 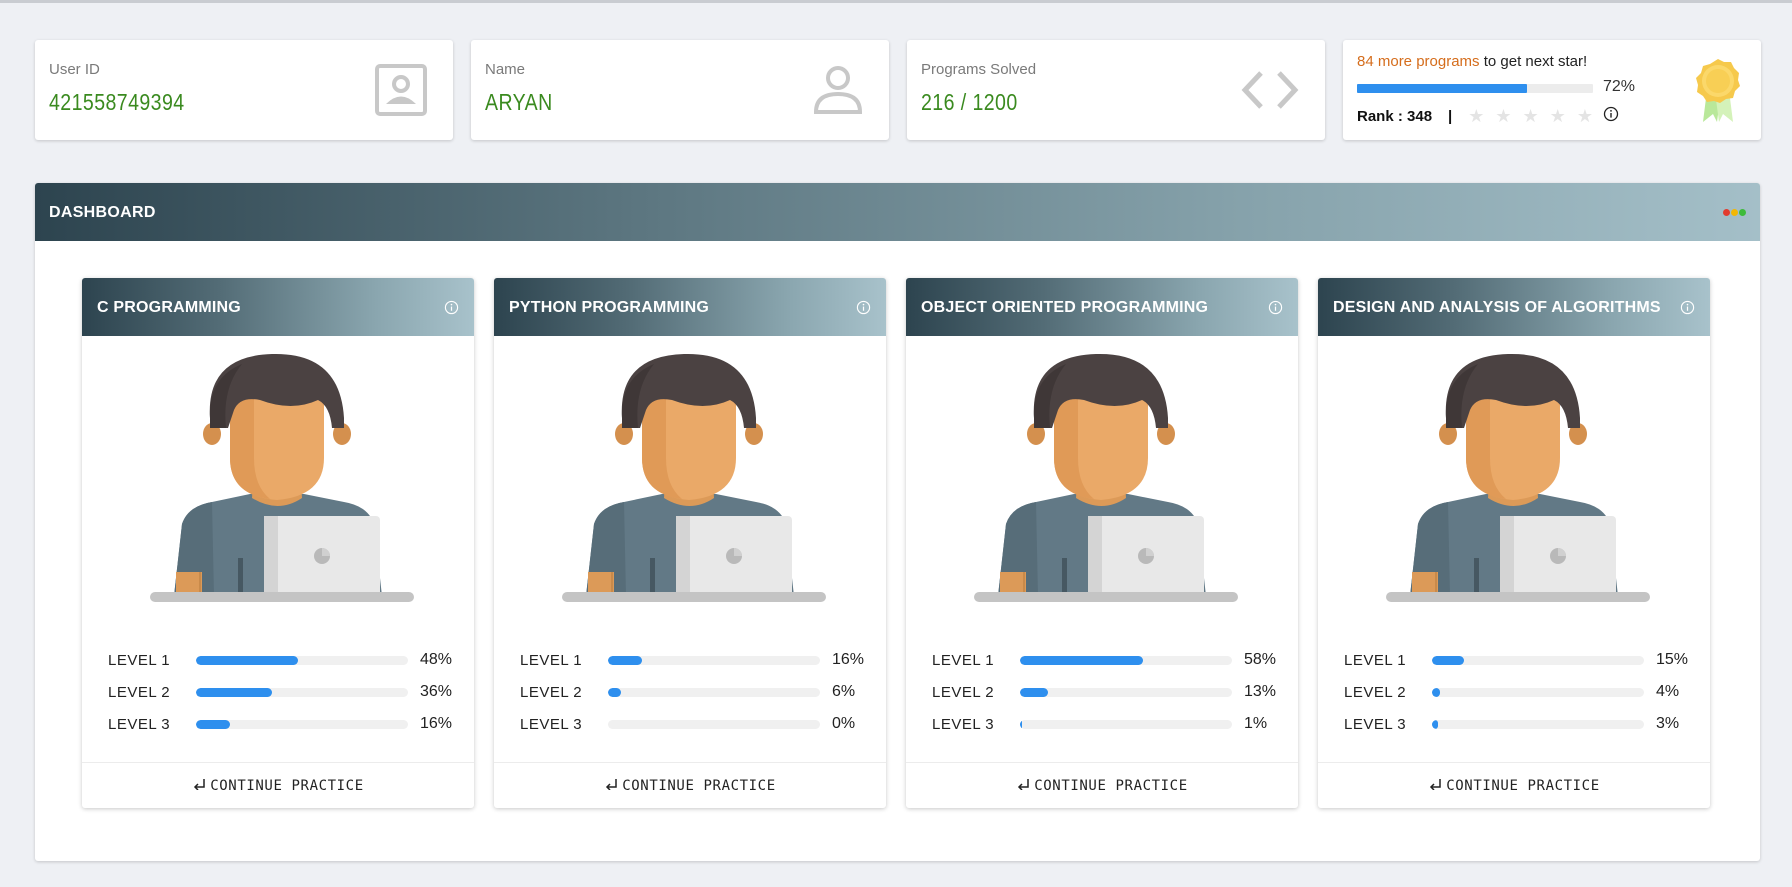 I want to click on level-percent: 1%, so click(x=1256, y=723).